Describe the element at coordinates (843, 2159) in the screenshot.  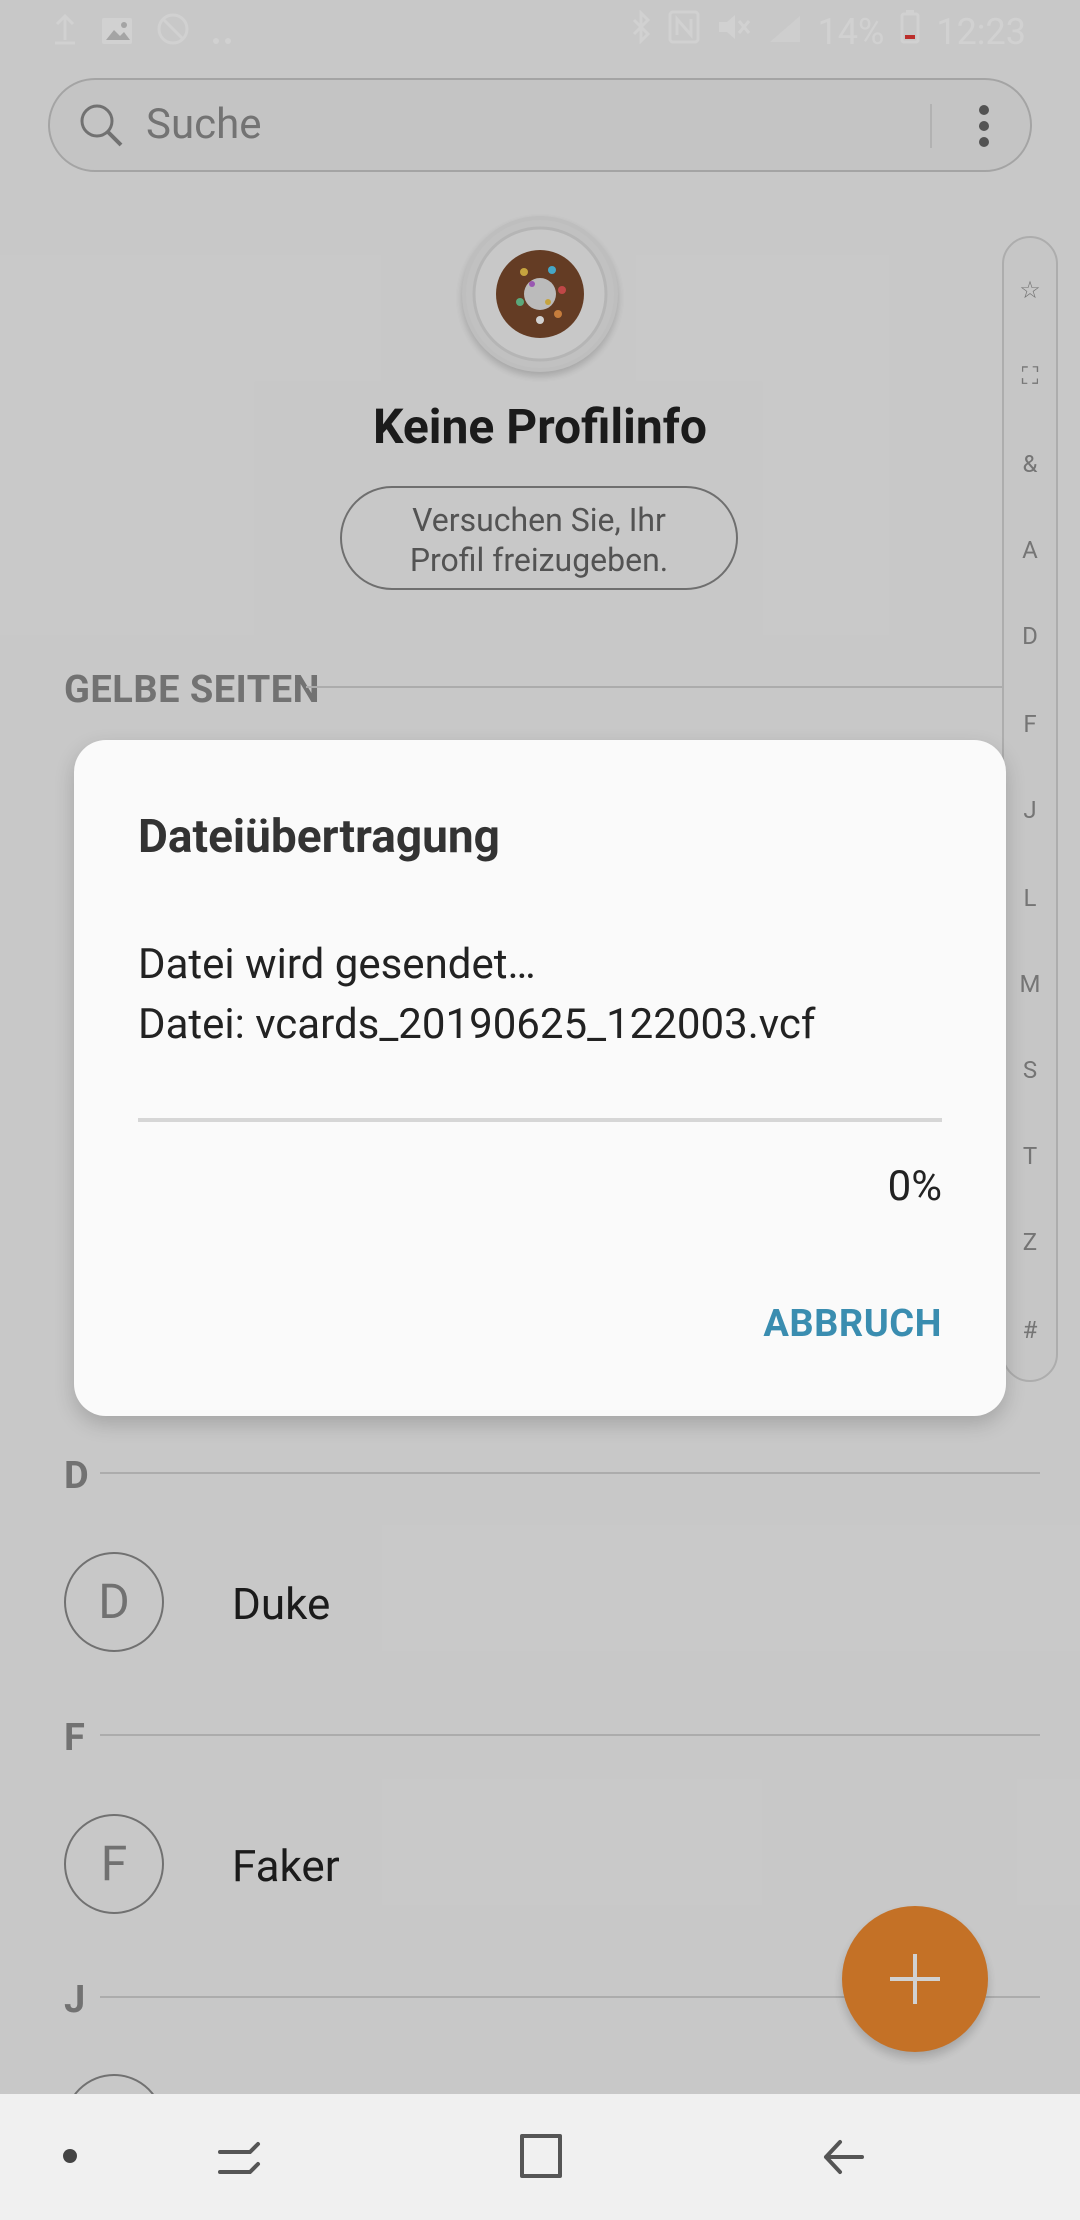
I see `back-icon` at that location.